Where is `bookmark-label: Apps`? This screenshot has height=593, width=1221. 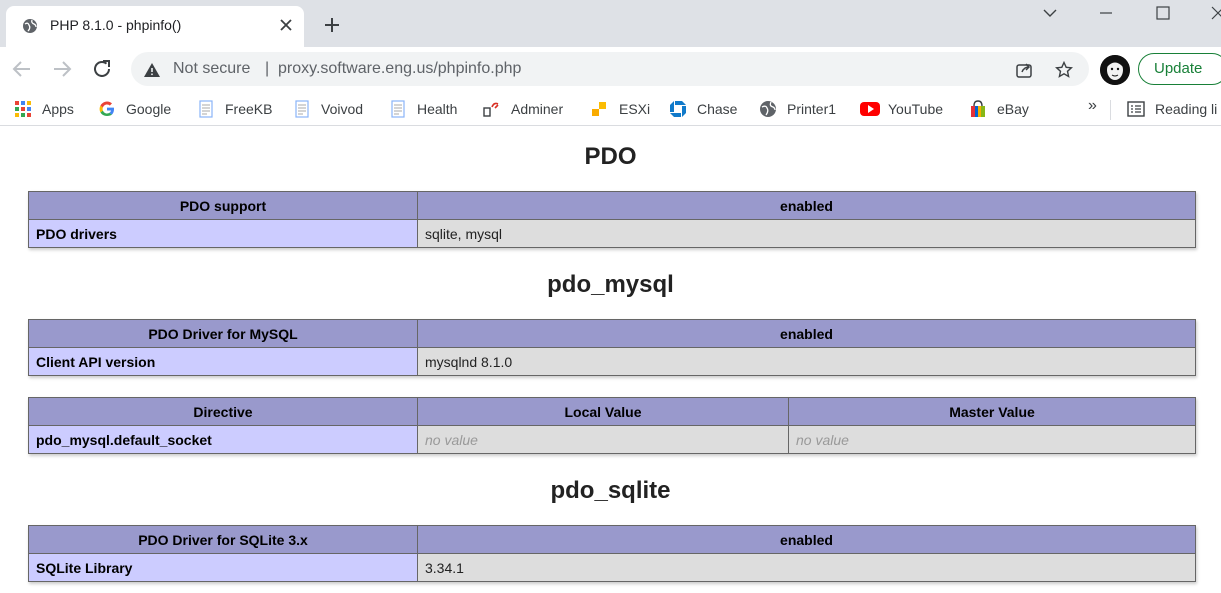
bookmark-label: Apps is located at coordinates (58, 109).